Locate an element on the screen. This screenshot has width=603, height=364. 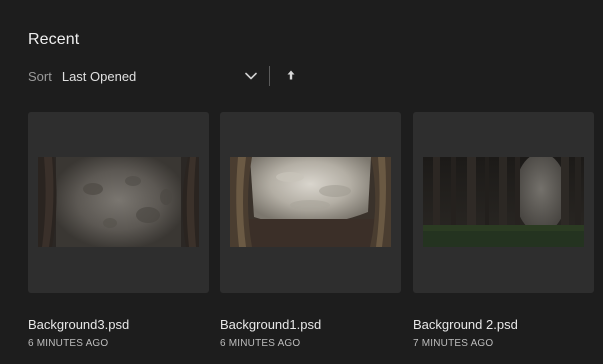
page-title: Recent is located at coordinates (54, 39).